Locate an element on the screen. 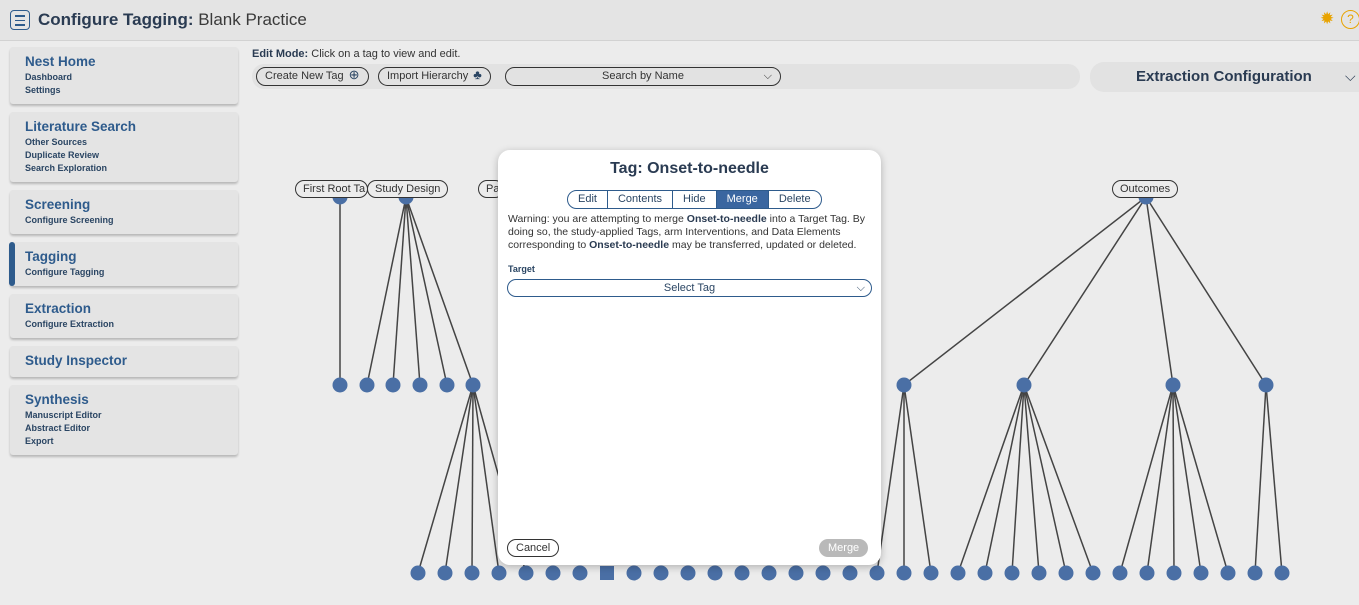 This screenshot has height=605, width=1359. tag-first-root-label: First Root Ta is located at coordinates (334, 189).